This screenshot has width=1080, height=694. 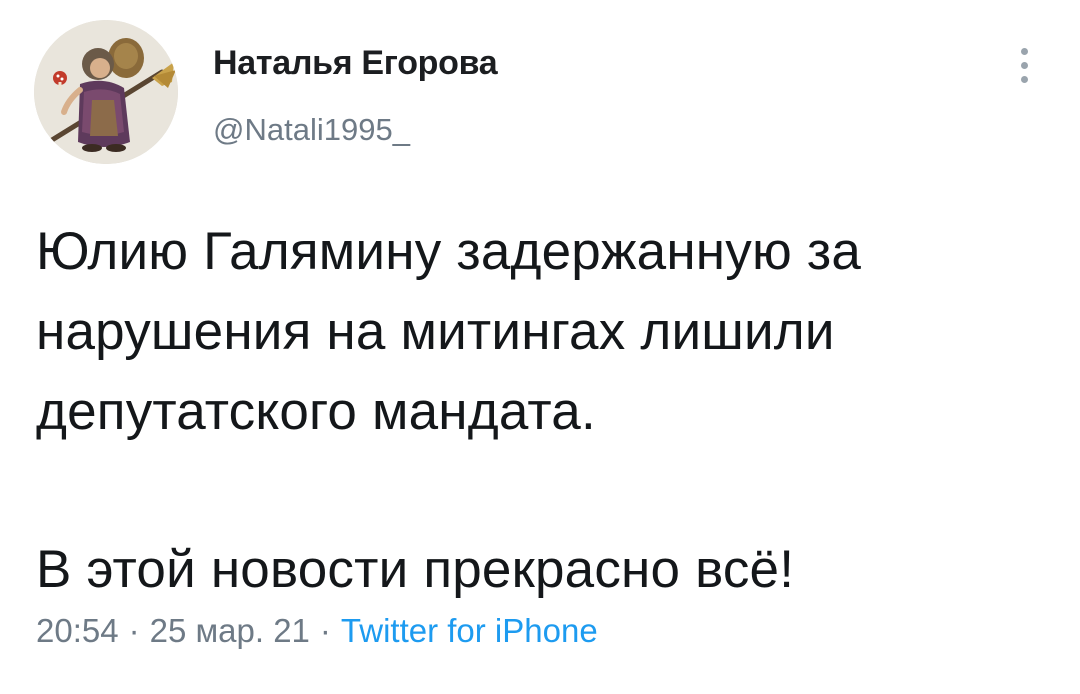 I want to click on tweet-date: 25 мар. 21, so click(x=230, y=630).